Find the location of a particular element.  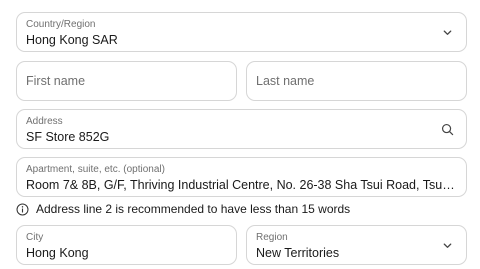

country-region-label: Country/Region is located at coordinates (61, 24).